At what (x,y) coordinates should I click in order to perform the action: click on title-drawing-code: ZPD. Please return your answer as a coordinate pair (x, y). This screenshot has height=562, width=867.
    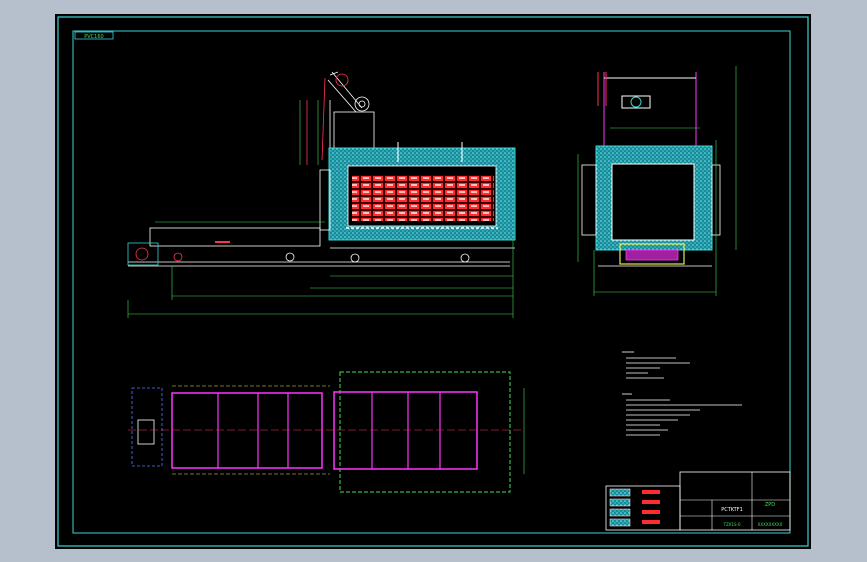
    Looking at the image, I should click on (770, 505).